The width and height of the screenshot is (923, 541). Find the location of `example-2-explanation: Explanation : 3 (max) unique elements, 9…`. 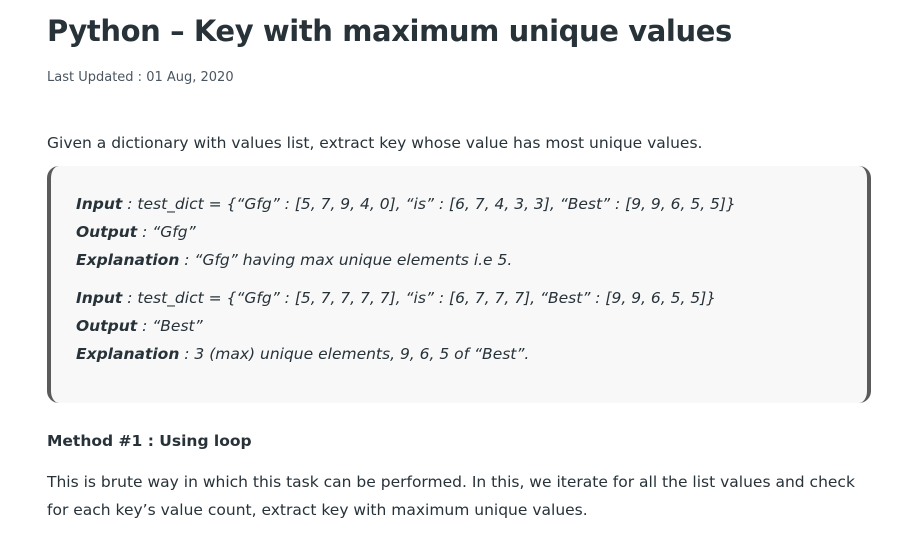

example-2-explanation: Explanation : 3 (max) unique elements, 9… is located at coordinates (302, 354).